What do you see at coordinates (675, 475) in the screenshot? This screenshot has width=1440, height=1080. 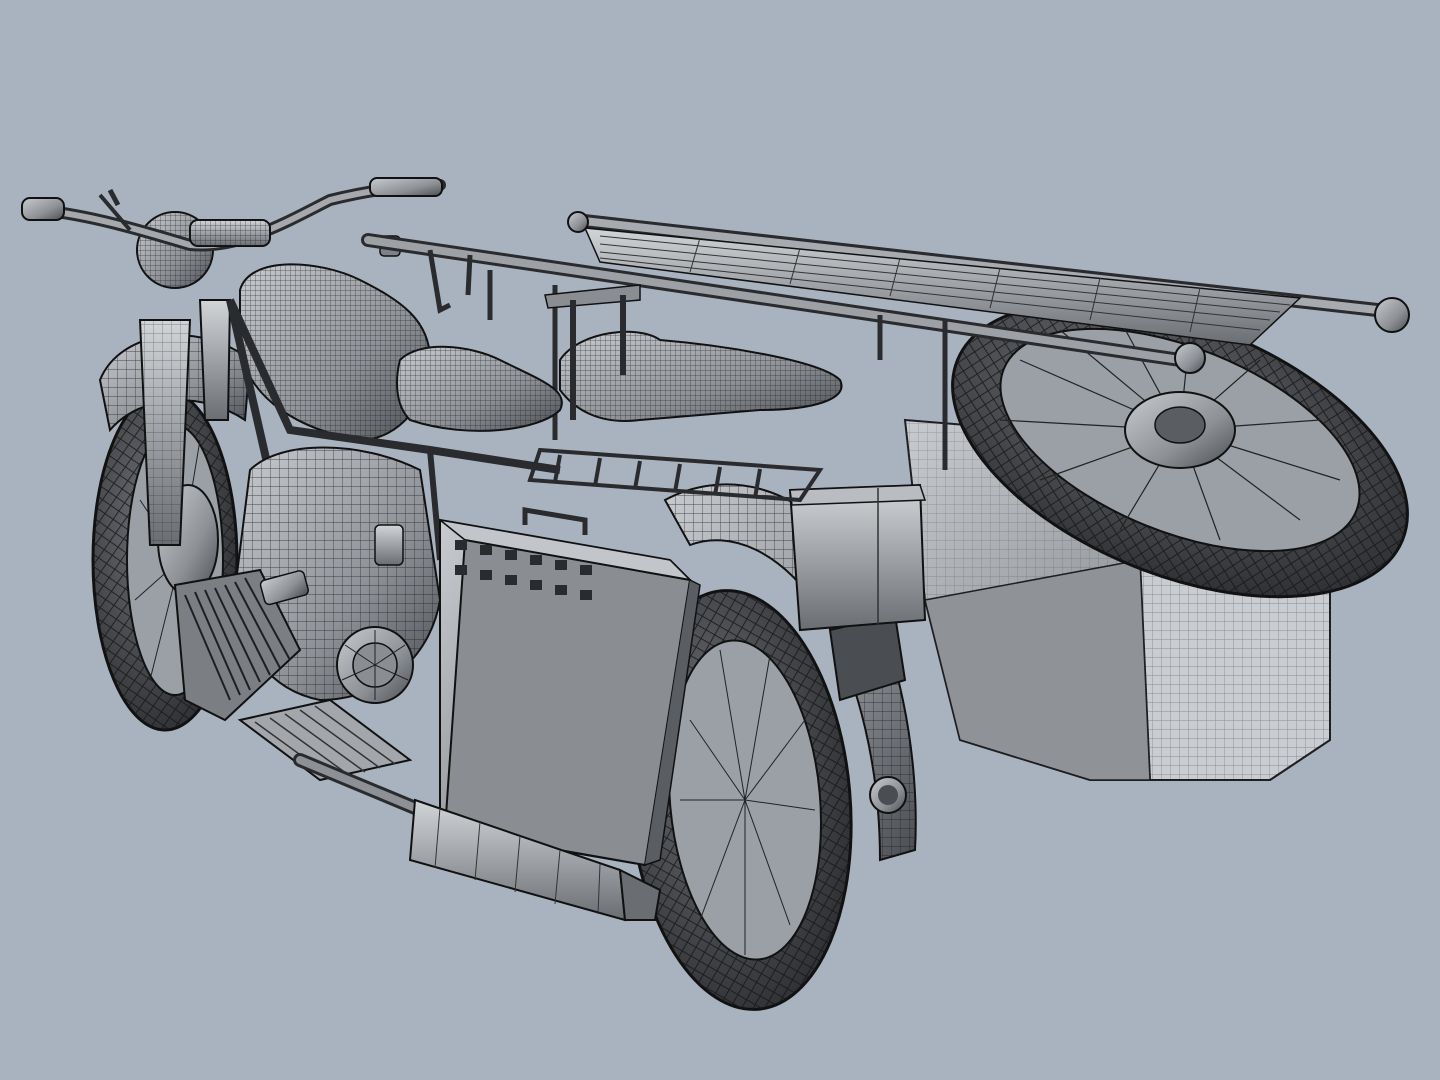 I see `luggage-rack` at bounding box center [675, 475].